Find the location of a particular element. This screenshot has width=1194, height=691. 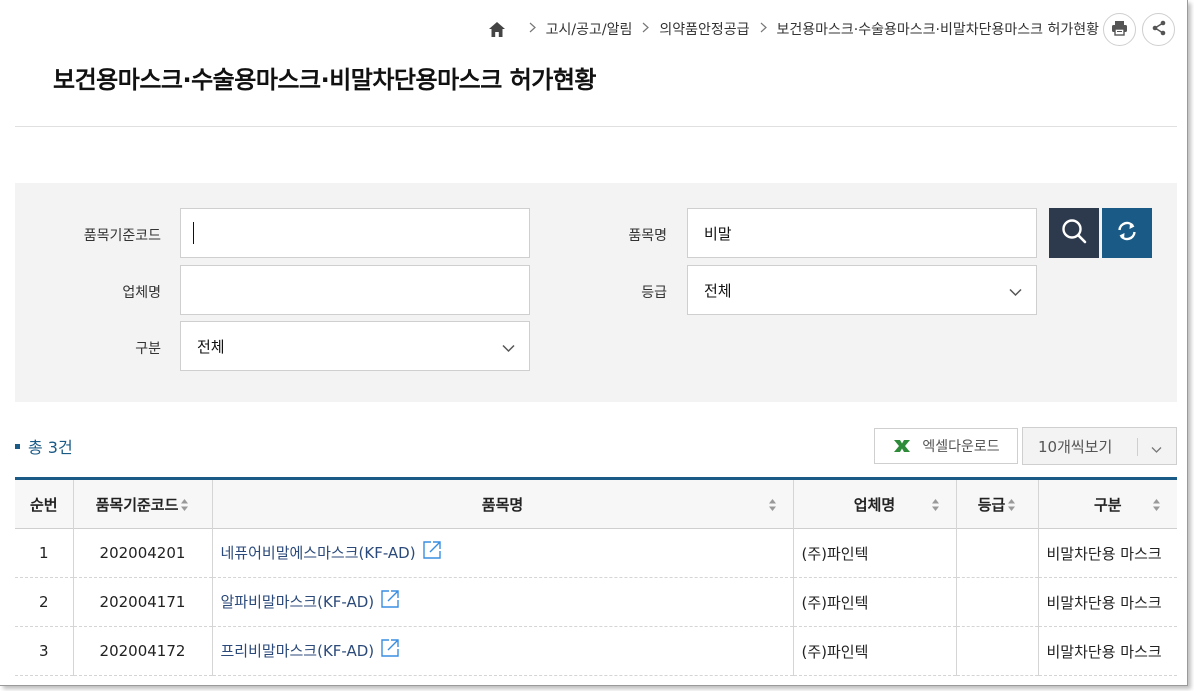

cell-no: 2 is located at coordinates (43, 602).